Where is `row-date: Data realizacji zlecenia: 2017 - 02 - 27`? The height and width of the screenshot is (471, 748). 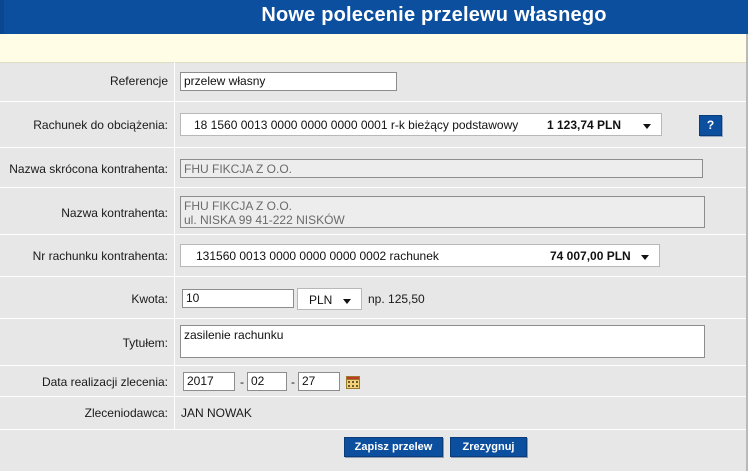
row-date: Data realizacji zlecenia: 2017 - 02 - 27 is located at coordinates (373, 381).